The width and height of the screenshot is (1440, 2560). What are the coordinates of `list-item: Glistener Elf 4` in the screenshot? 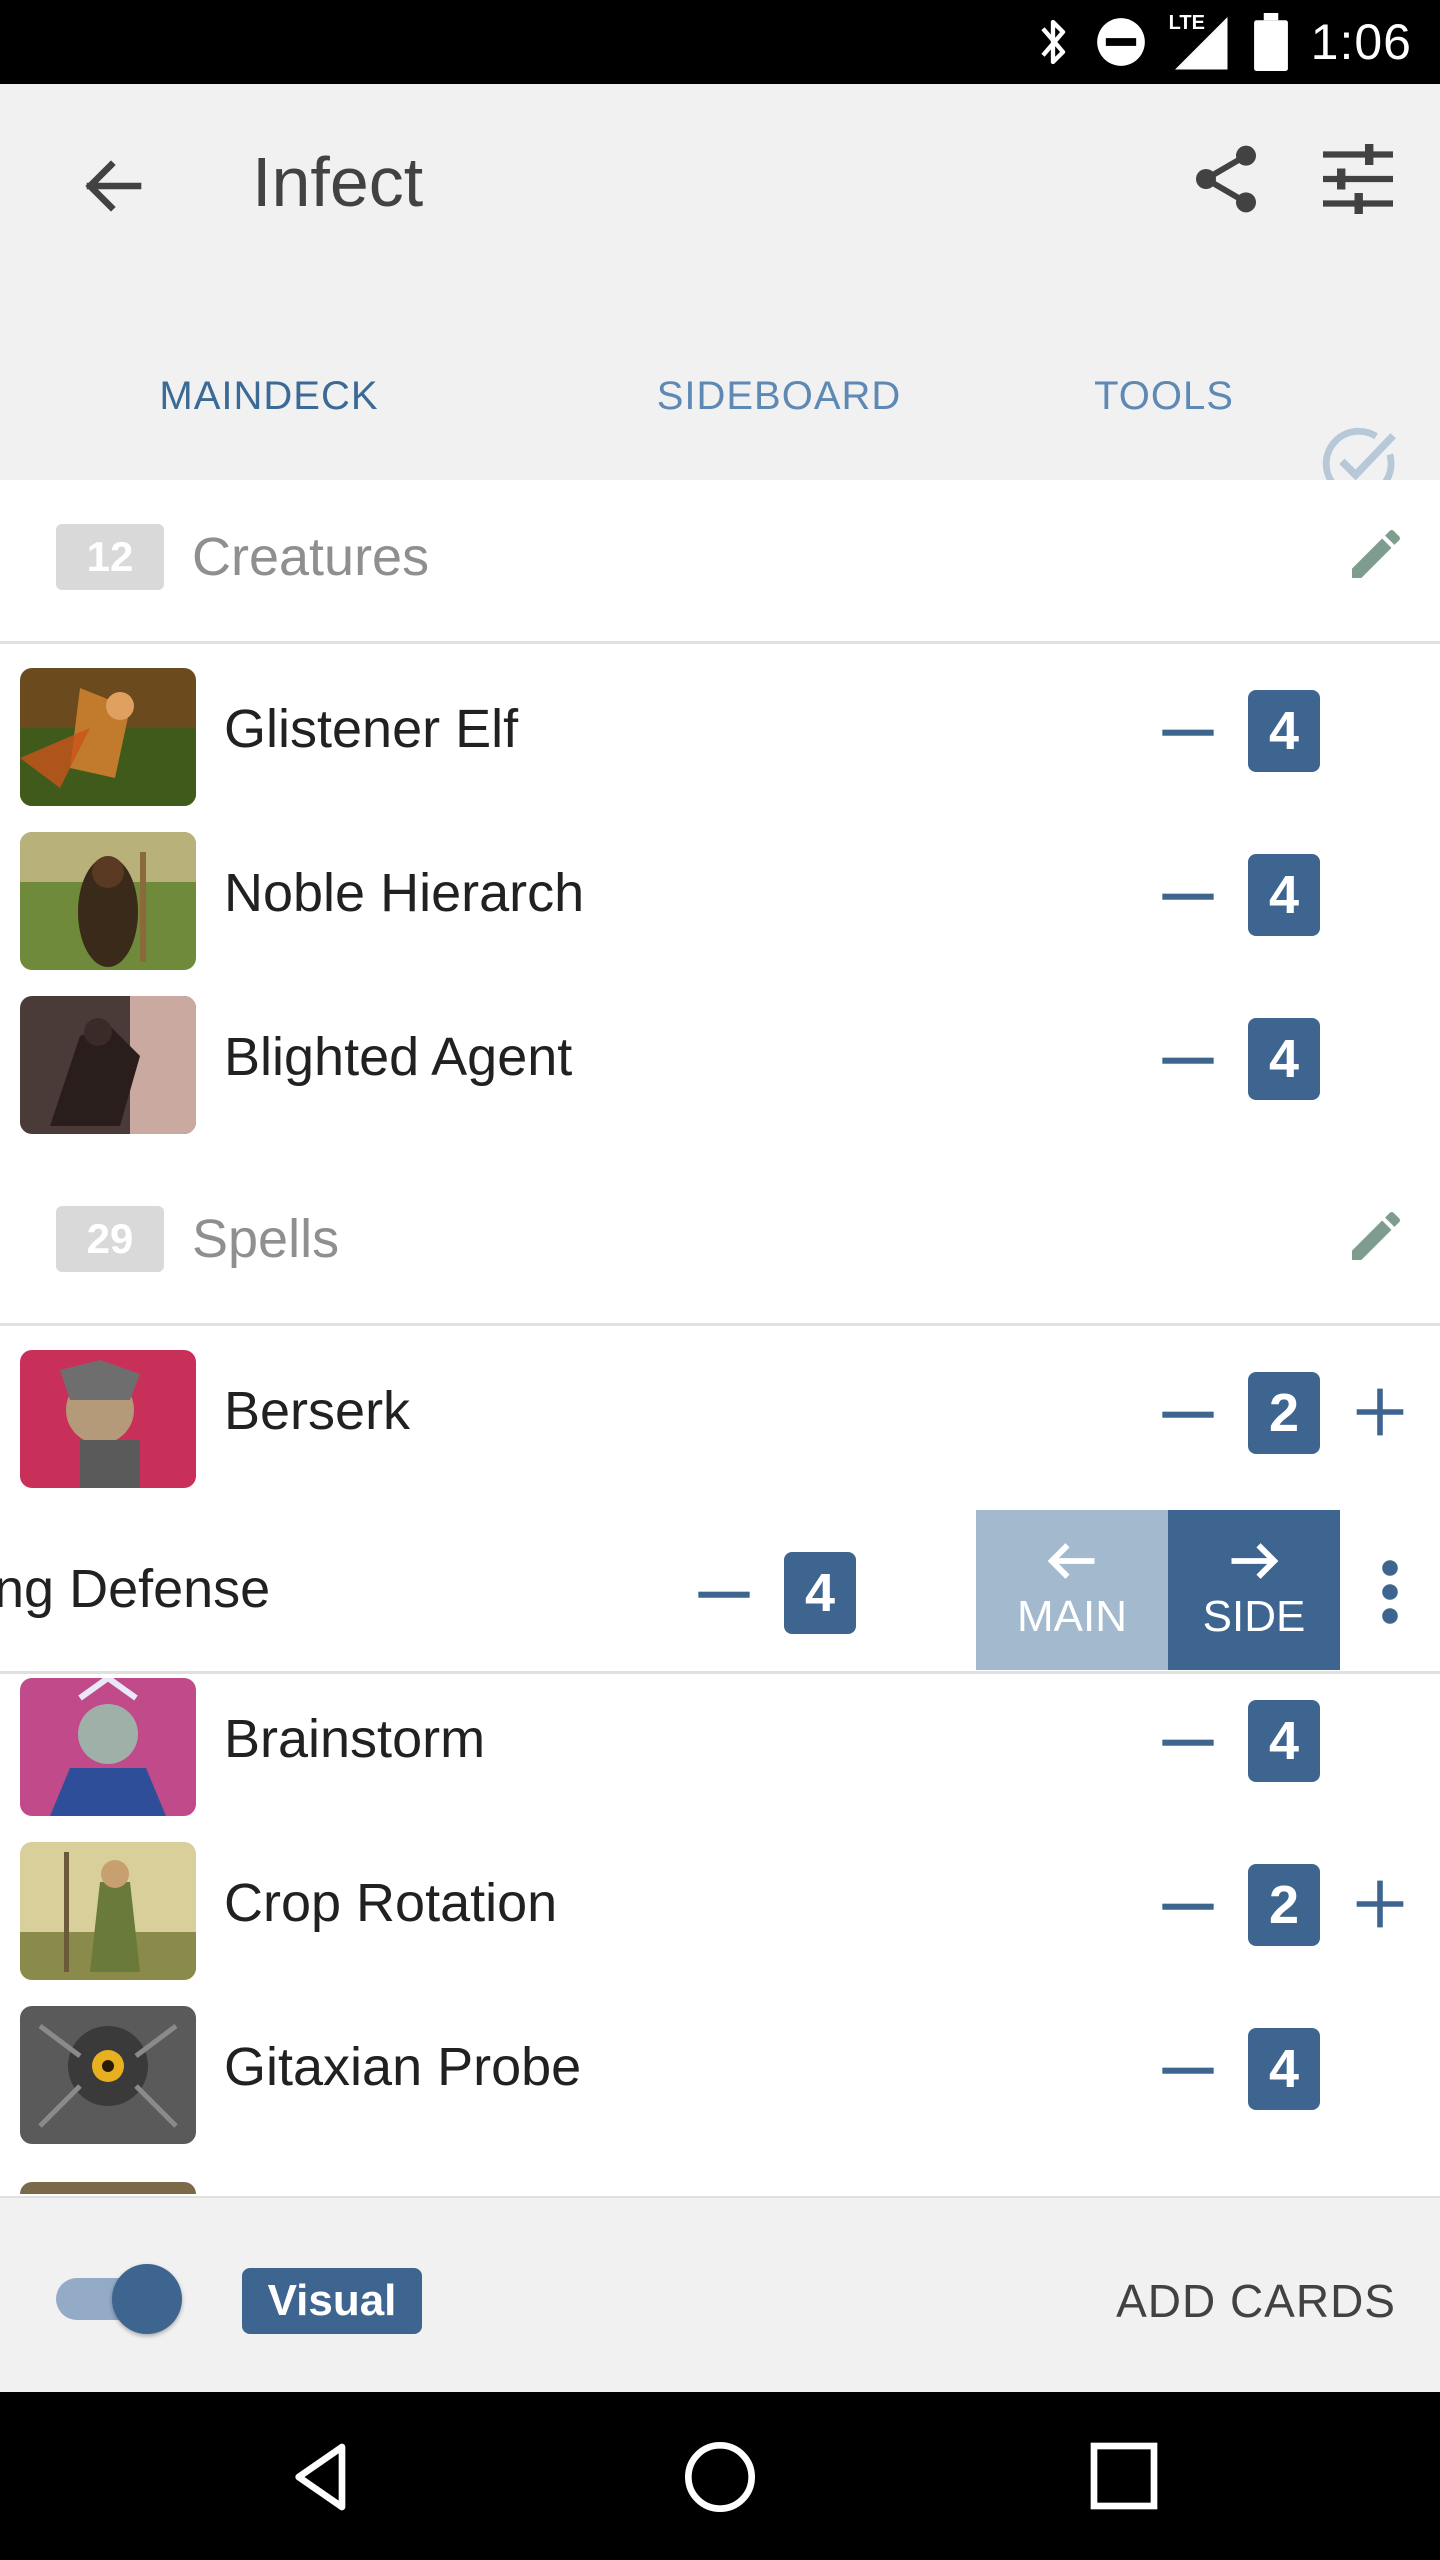 It's located at (720, 728).